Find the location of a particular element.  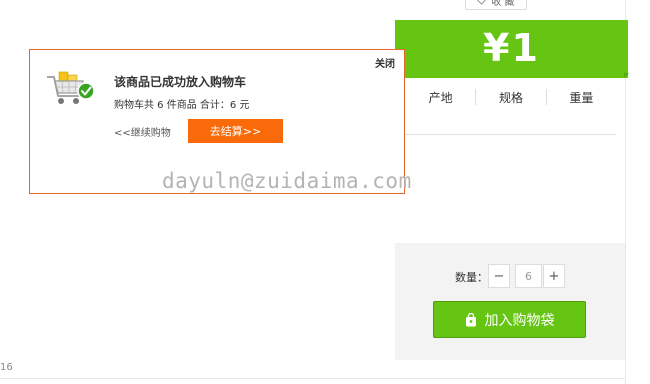

close-link: 关闭 is located at coordinates (385, 62).